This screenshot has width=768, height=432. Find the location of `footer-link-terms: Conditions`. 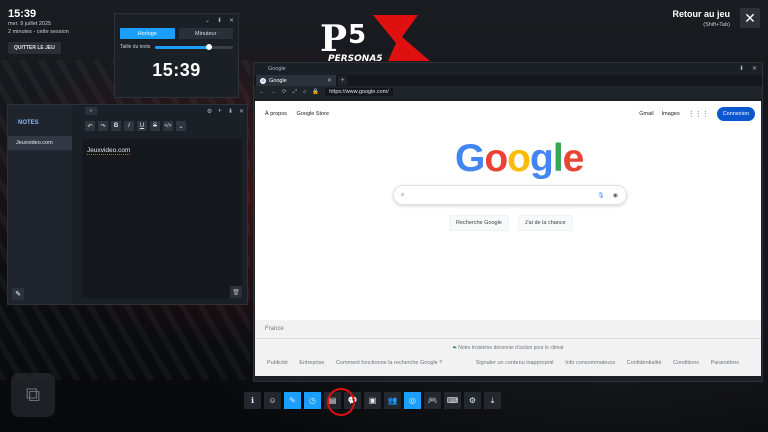

footer-link-terms: Conditions is located at coordinates (686, 363).